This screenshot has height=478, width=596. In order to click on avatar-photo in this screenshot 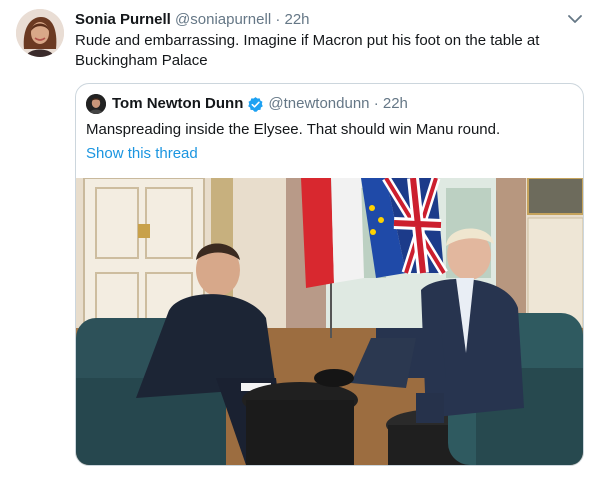, I will do `click(40, 33)`.